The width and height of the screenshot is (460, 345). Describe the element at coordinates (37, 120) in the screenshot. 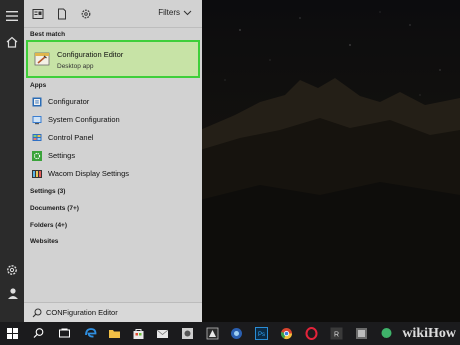

I see `system-configuration-icon` at that location.